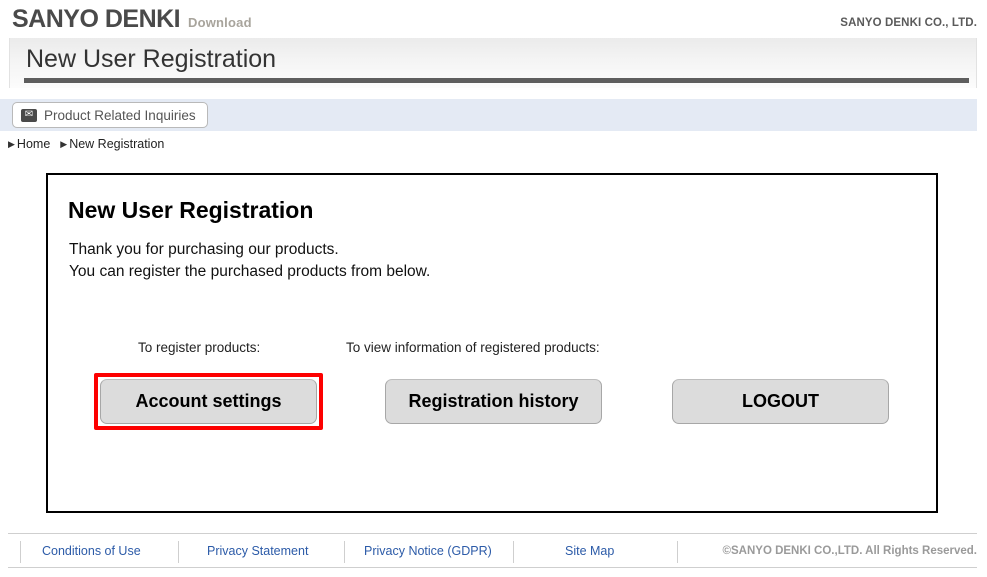 The width and height of the screenshot is (987, 577). Describe the element at coordinates (220, 22) in the screenshot. I see `download-link: Download` at that location.